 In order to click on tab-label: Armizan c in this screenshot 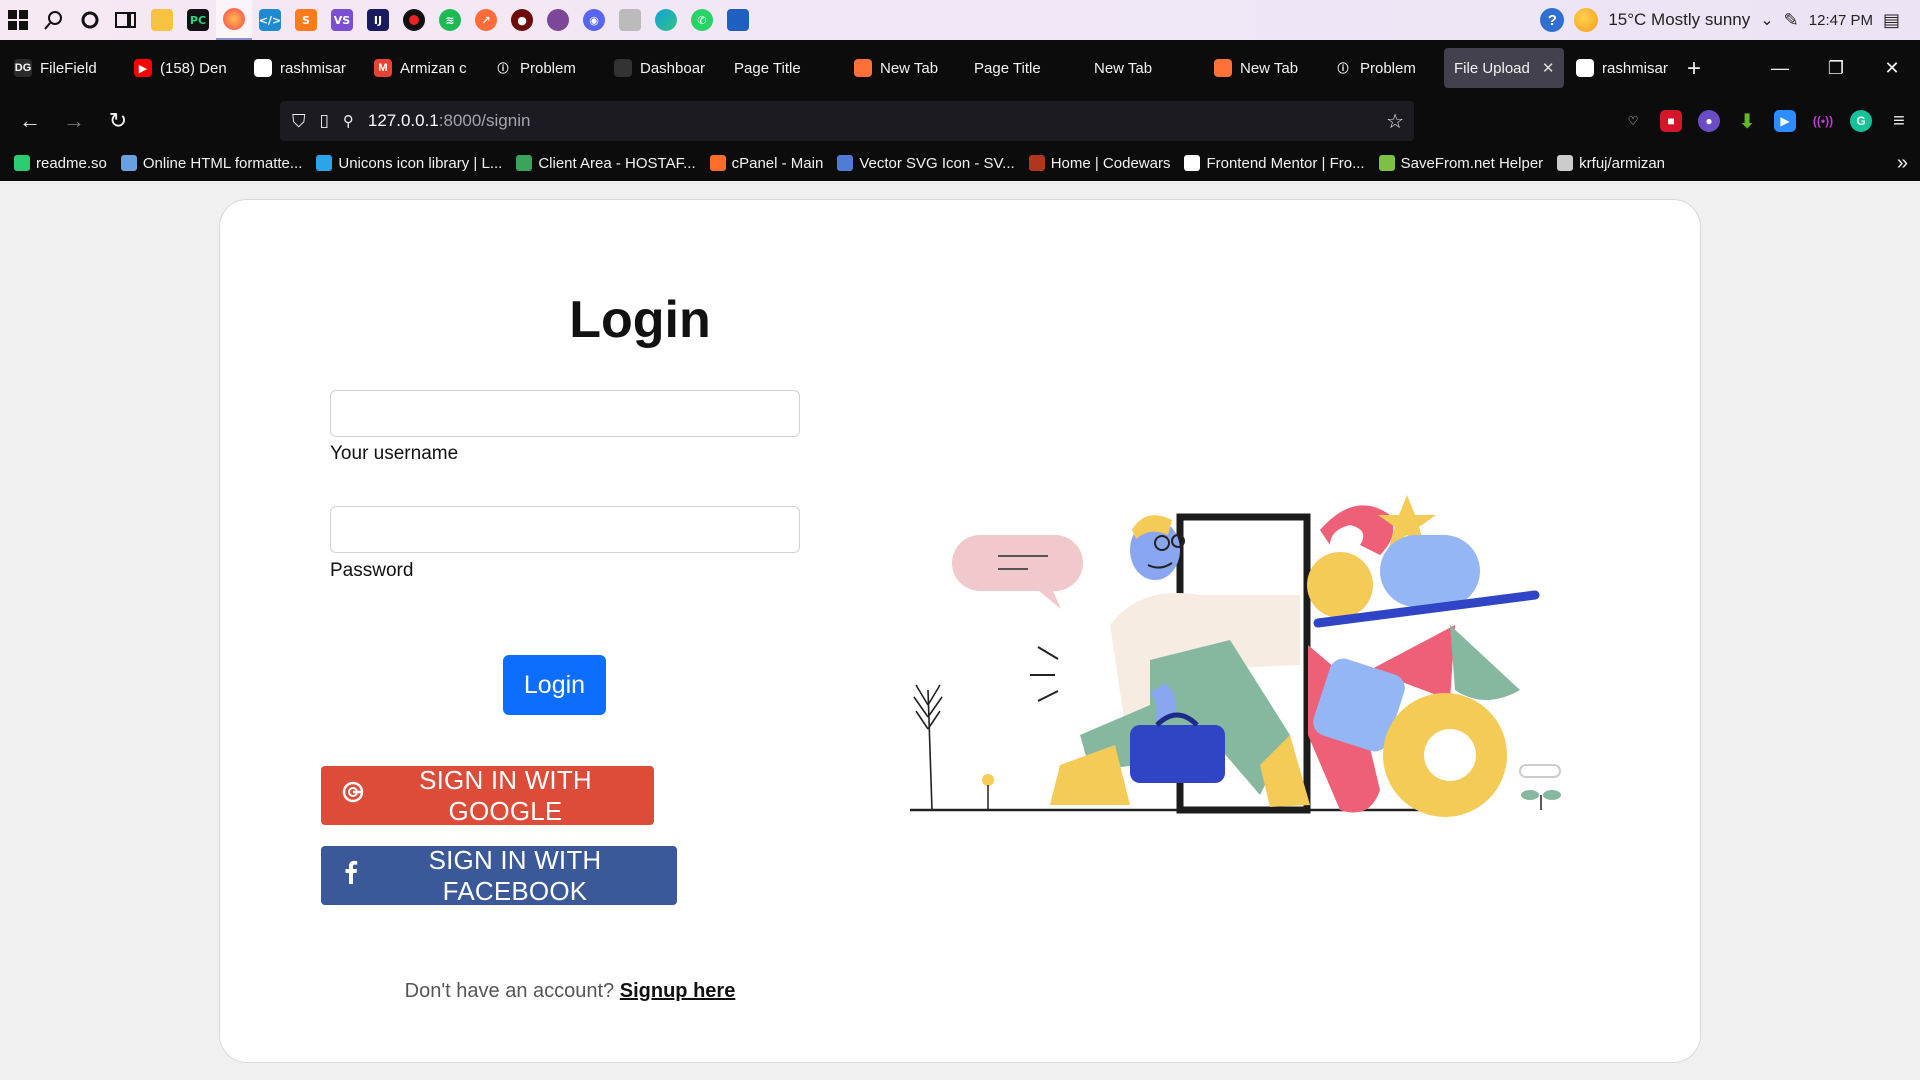, I will do `click(433, 68)`.